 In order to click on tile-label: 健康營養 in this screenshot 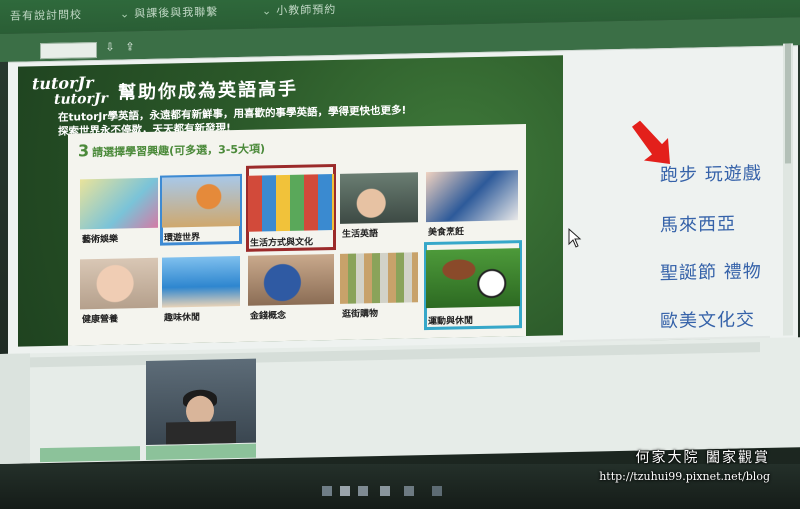, I will do `click(100, 320)`.